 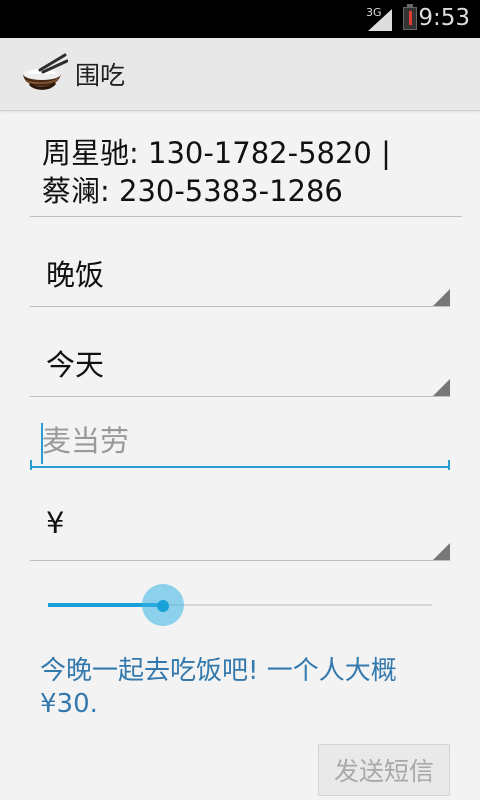 What do you see at coordinates (240, 525) in the screenshot?
I see `currency-spinner: ¥` at bounding box center [240, 525].